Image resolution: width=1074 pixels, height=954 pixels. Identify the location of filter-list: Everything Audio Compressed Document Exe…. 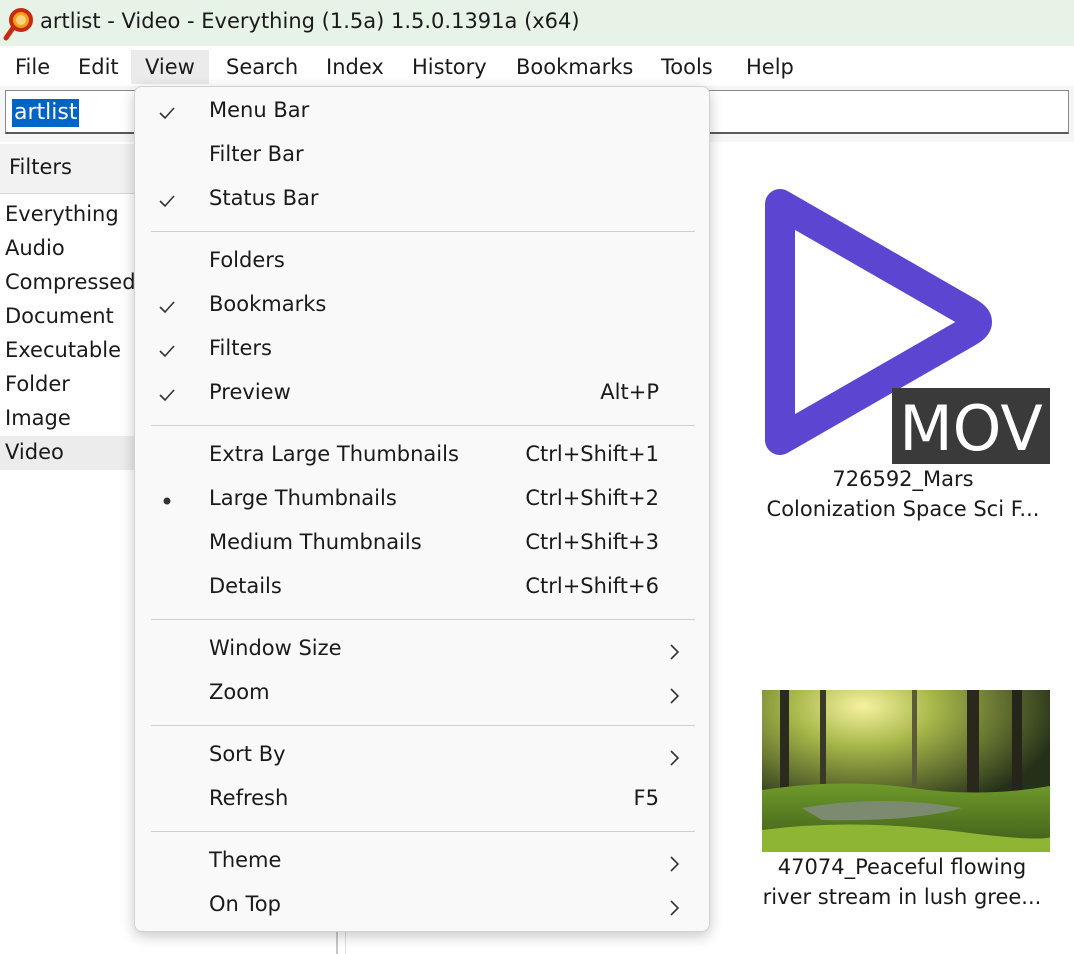
(70, 334).